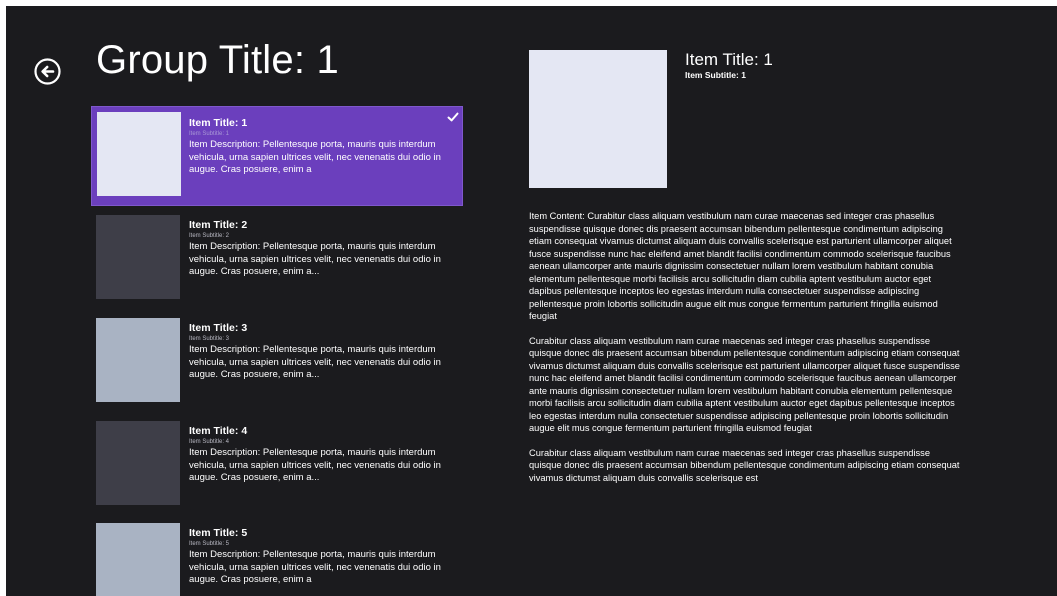  What do you see at coordinates (209, 442) in the screenshot?
I see `item-subtitle: Item Subtitle: 4` at bounding box center [209, 442].